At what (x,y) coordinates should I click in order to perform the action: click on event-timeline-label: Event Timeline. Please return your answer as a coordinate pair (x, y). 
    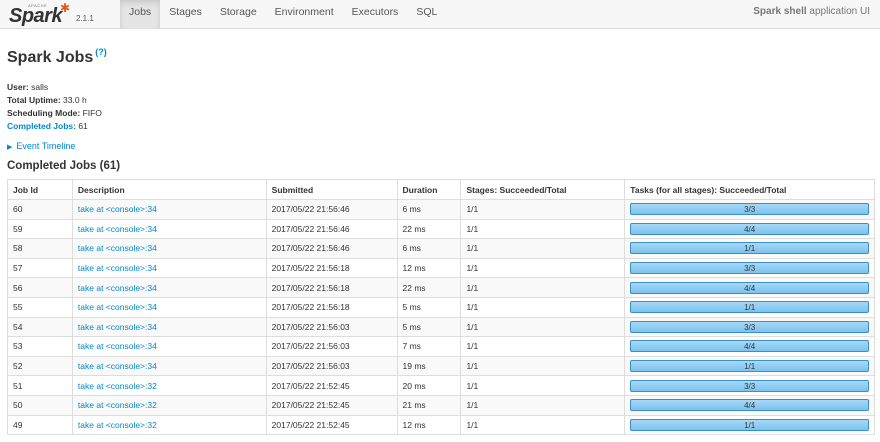
    Looking at the image, I should click on (46, 146).